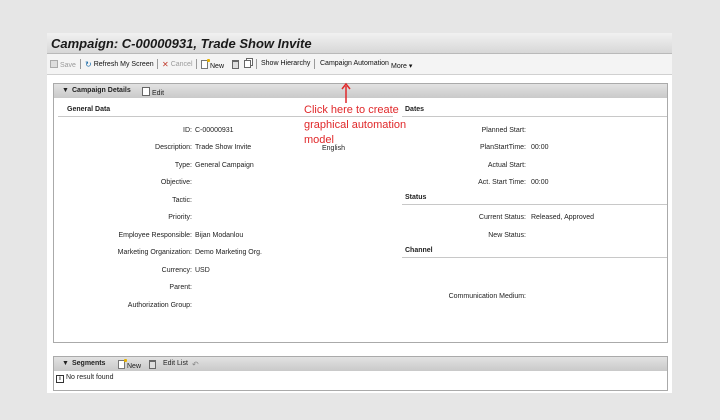 The image size is (720, 420). Describe the element at coordinates (540, 147) in the screenshot. I see `plan-start-time-value: 00:00` at that location.